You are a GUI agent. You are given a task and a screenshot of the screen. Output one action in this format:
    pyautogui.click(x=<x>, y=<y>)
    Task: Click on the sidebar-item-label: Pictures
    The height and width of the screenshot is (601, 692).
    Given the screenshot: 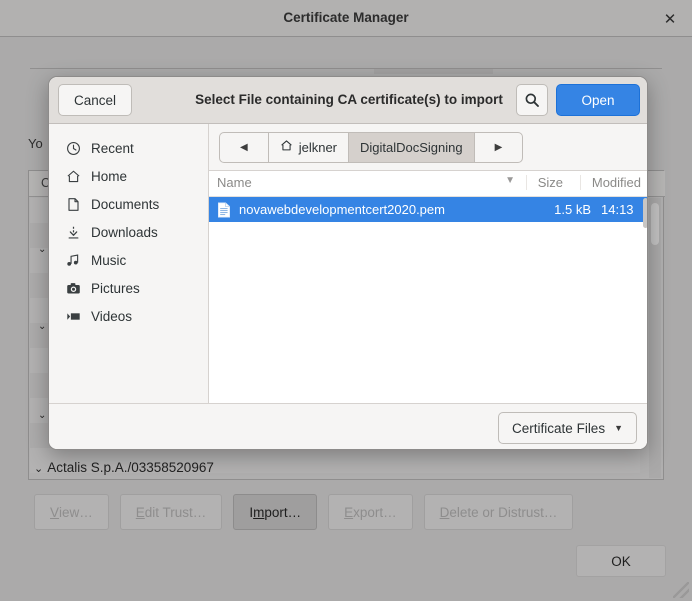 What is the action you would take?
    pyautogui.click(x=115, y=288)
    